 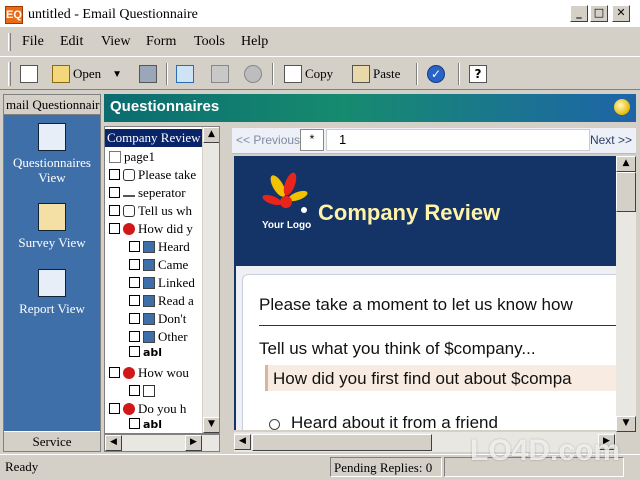 What do you see at coordinates (185, 74) in the screenshot?
I see `refresh-button` at bounding box center [185, 74].